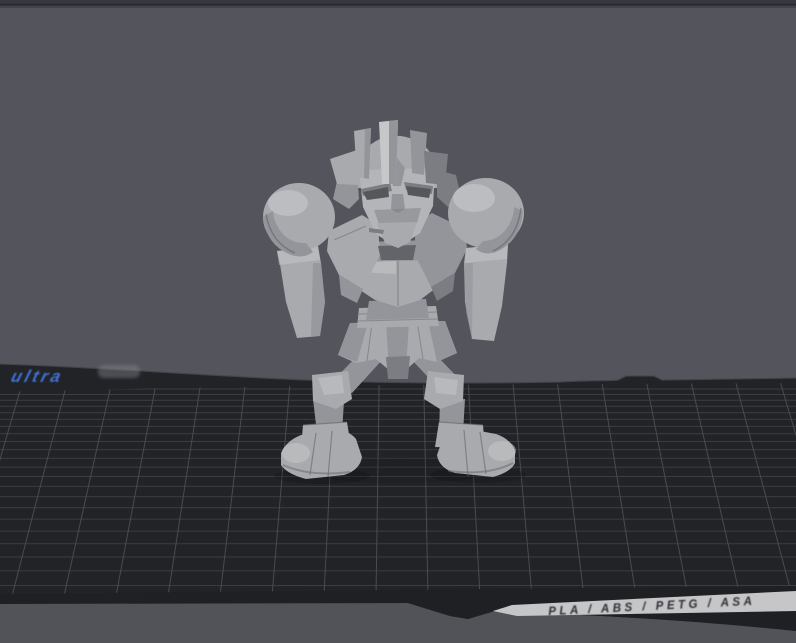 Image resolution: width=796 pixels, height=643 pixels. Describe the element at coordinates (397, 216) in the screenshot. I see `model-mouth` at that location.